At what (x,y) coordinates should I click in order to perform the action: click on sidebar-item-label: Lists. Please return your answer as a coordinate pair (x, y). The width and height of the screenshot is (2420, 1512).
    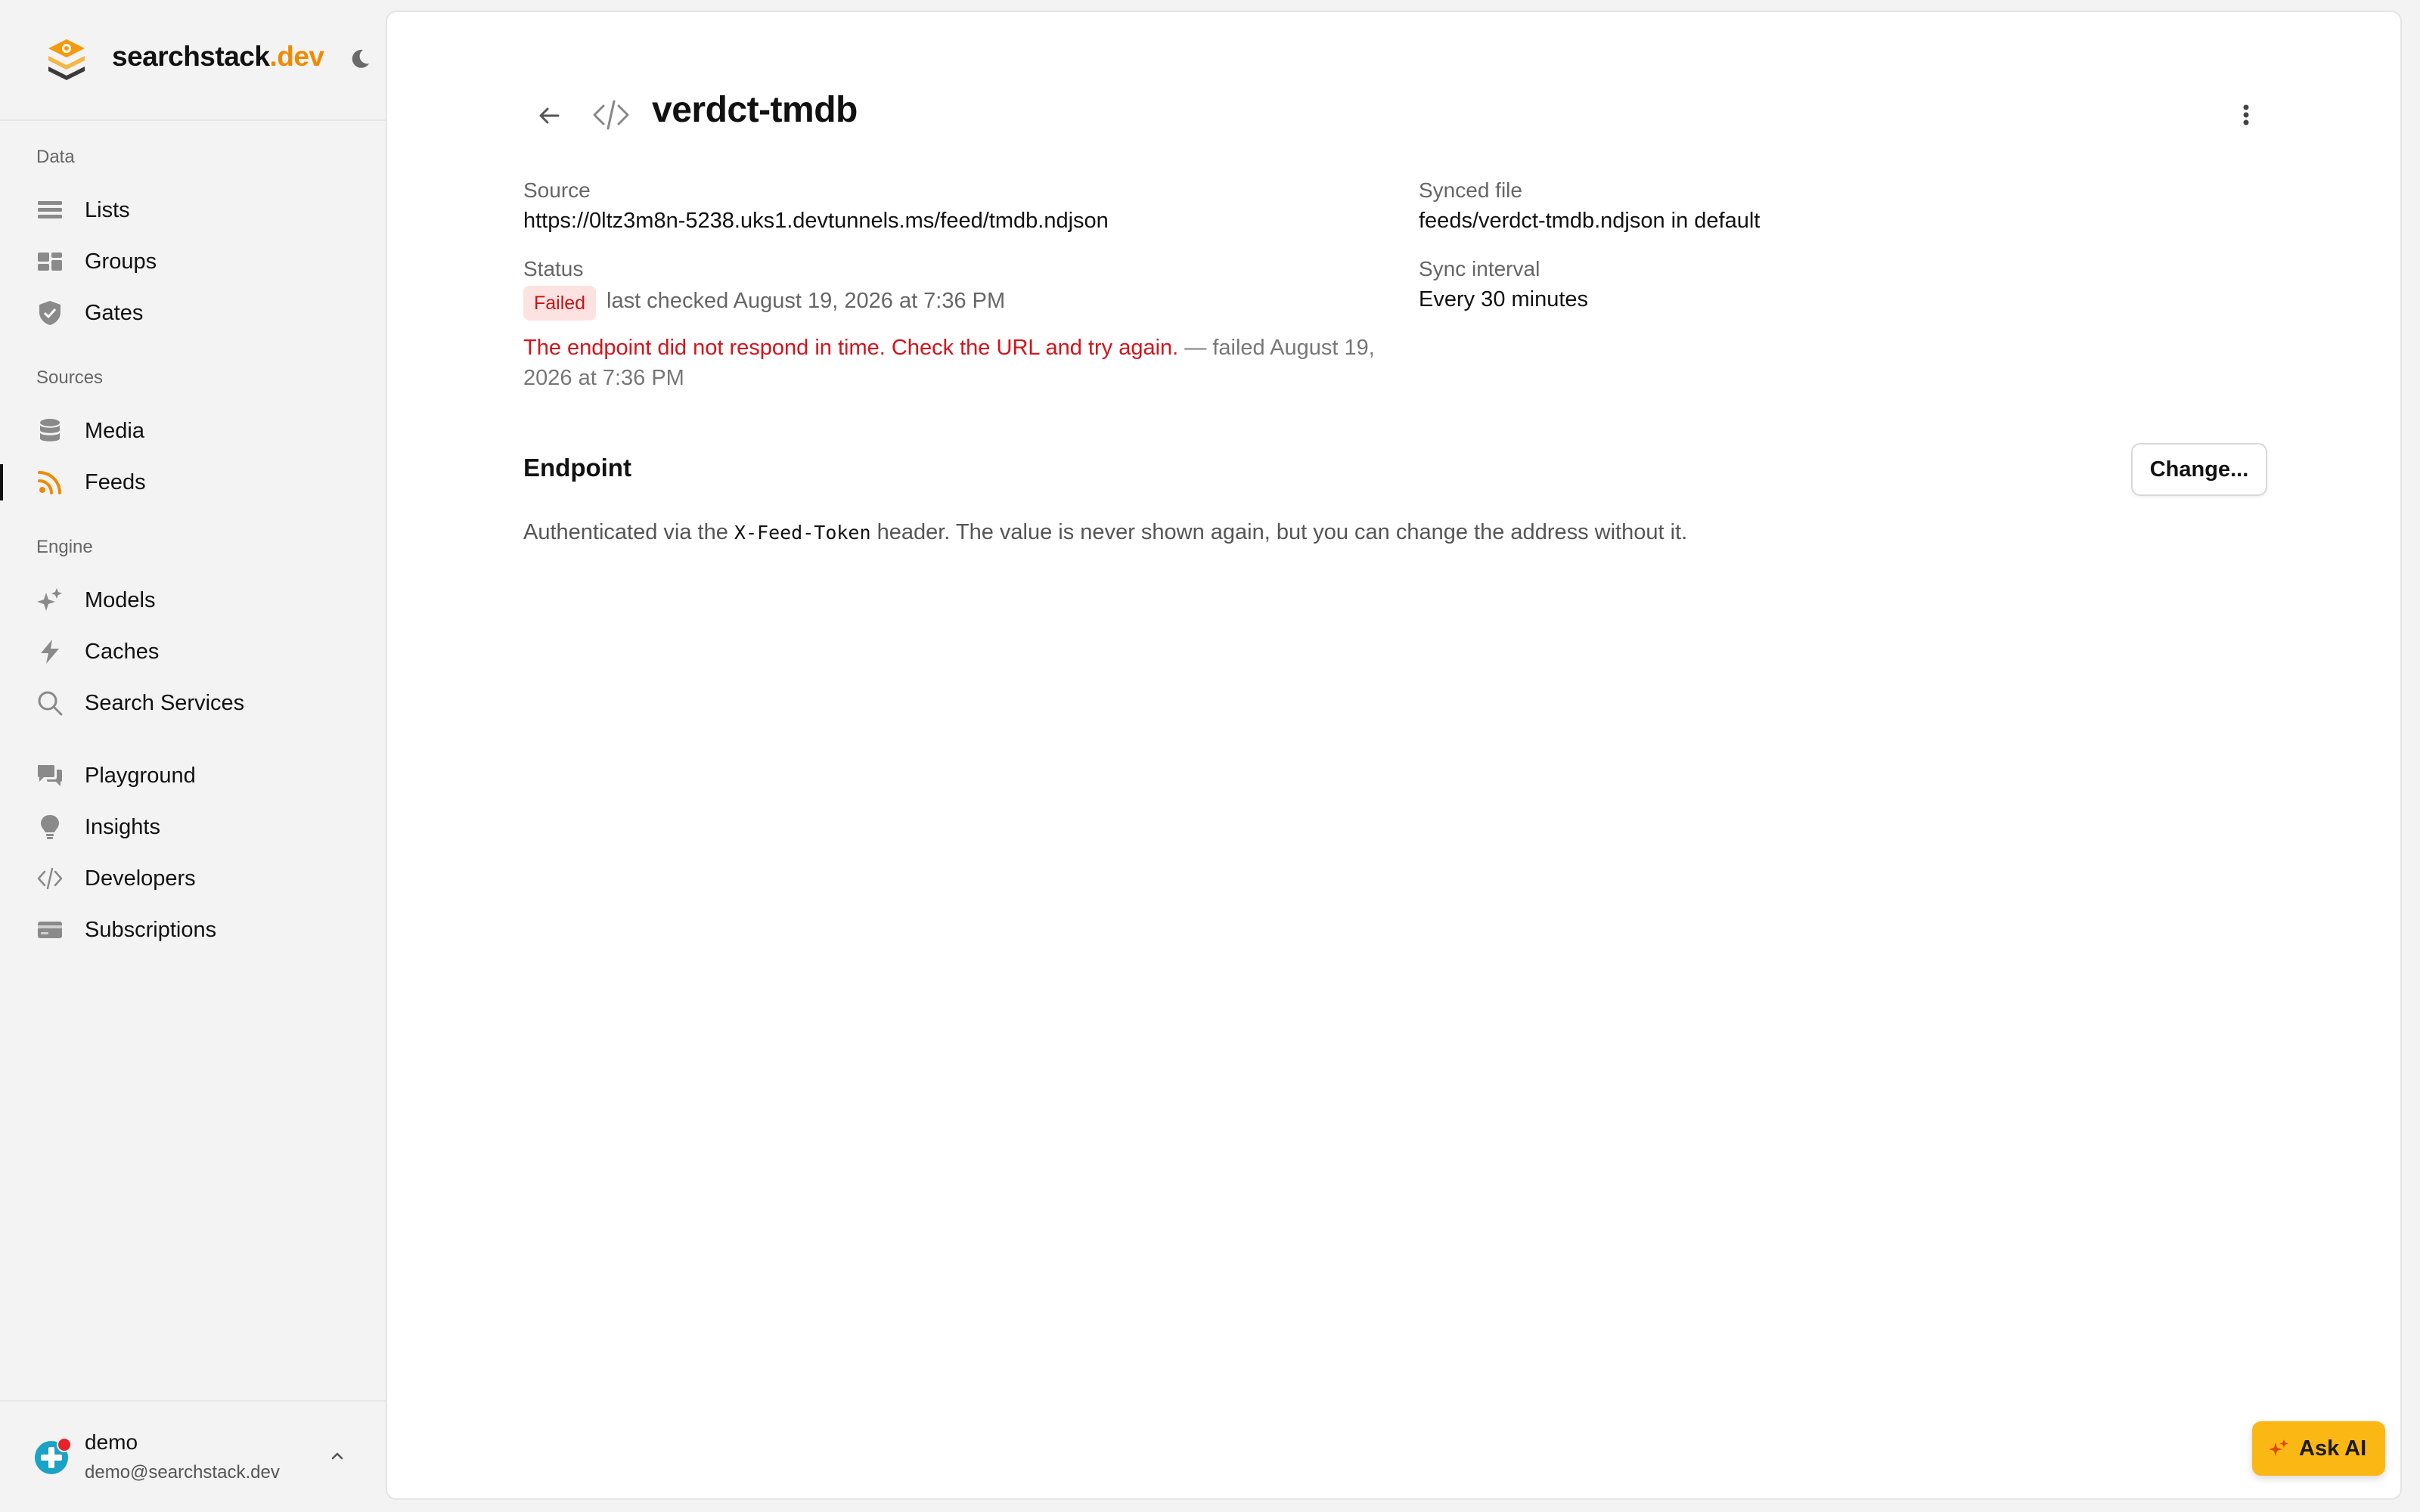
    Looking at the image, I should click on (107, 210).